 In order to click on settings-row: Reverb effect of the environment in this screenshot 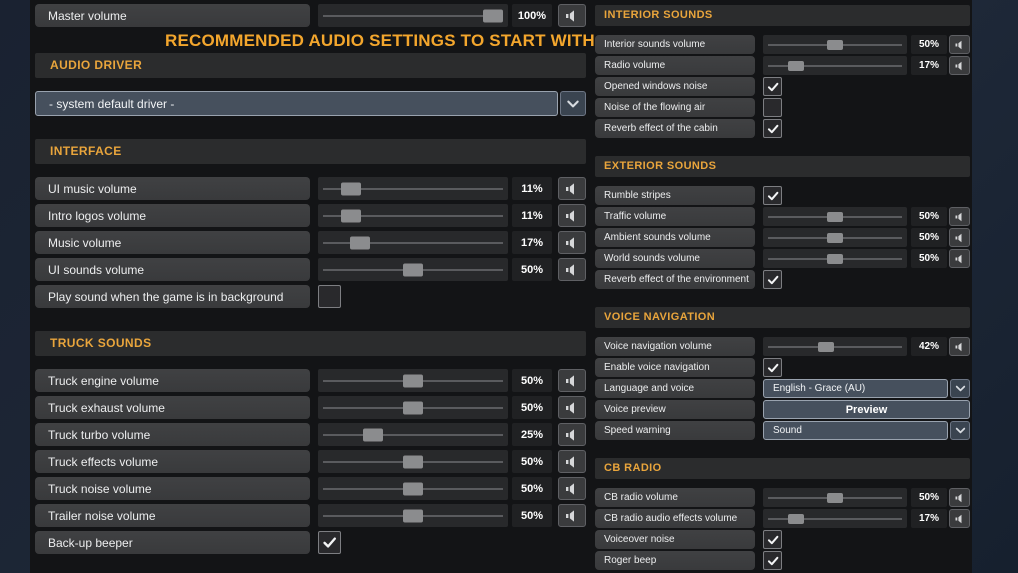, I will do `click(782, 279)`.